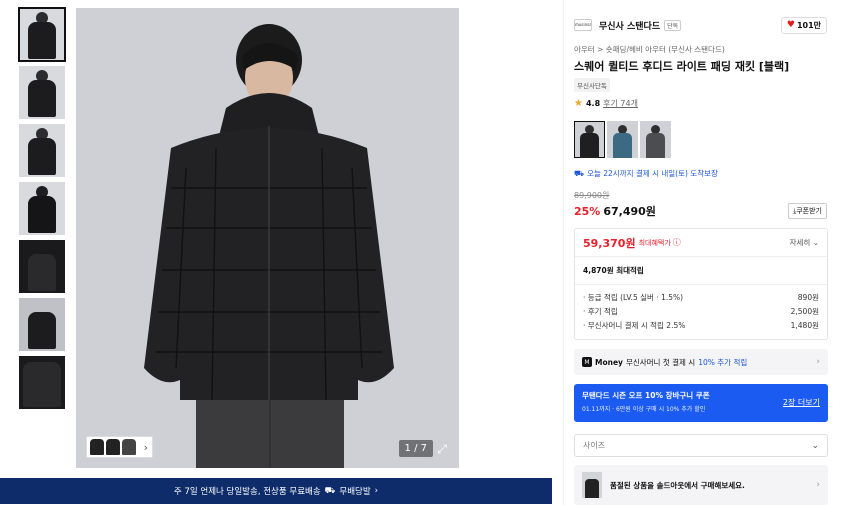 The height and width of the screenshot is (505, 849). What do you see at coordinates (629, 25) in the screenshot?
I see `brand-name: 무신사 스탠다드` at bounding box center [629, 25].